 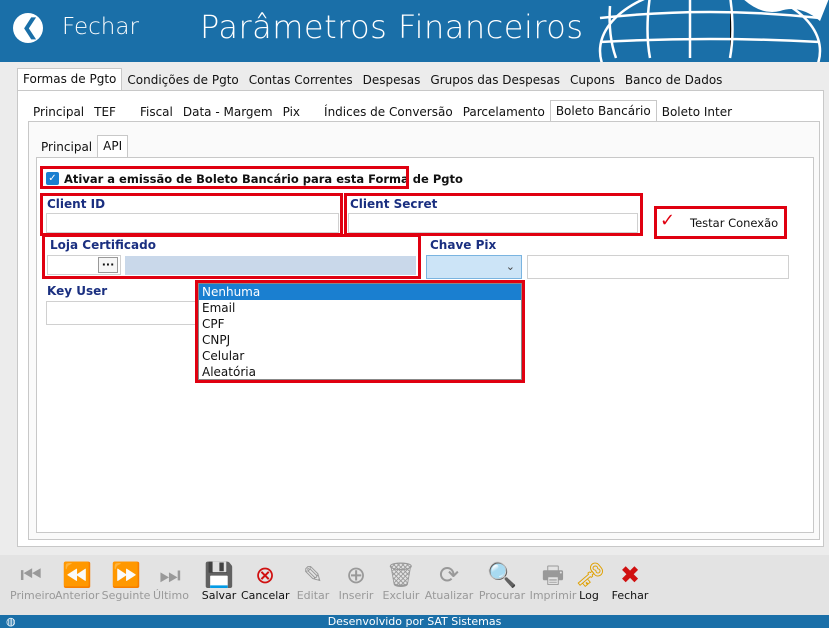 What do you see at coordinates (228, 112) in the screenshot?
I see `tab-data-margem: Data - Margem` at bounding box center [228, 112].